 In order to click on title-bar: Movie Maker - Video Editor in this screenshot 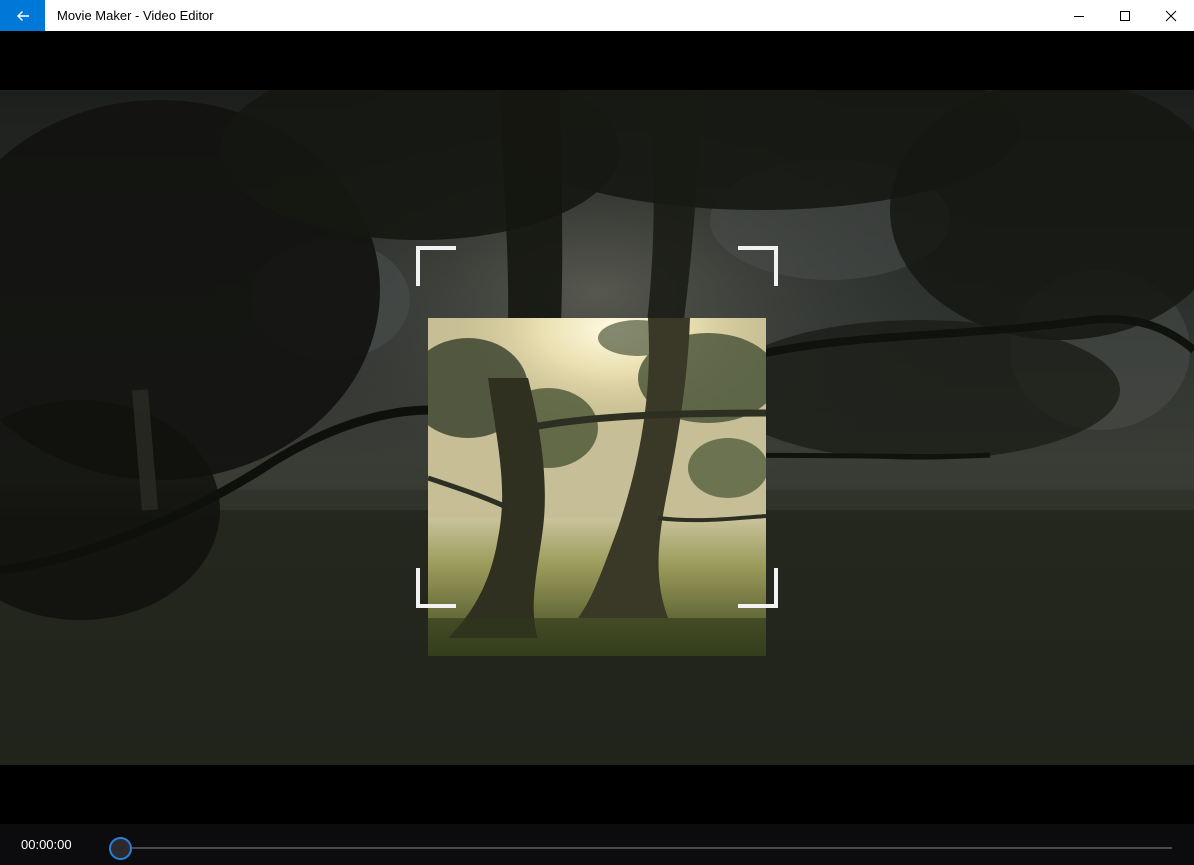, I will do `click(597, 15)`.